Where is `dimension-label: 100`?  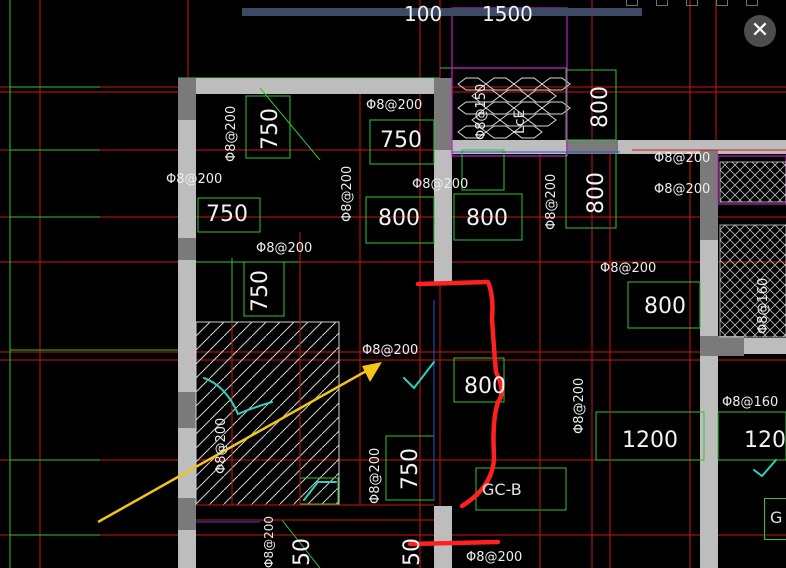 dimension-label: 100 is located at coordinates (423, 14).